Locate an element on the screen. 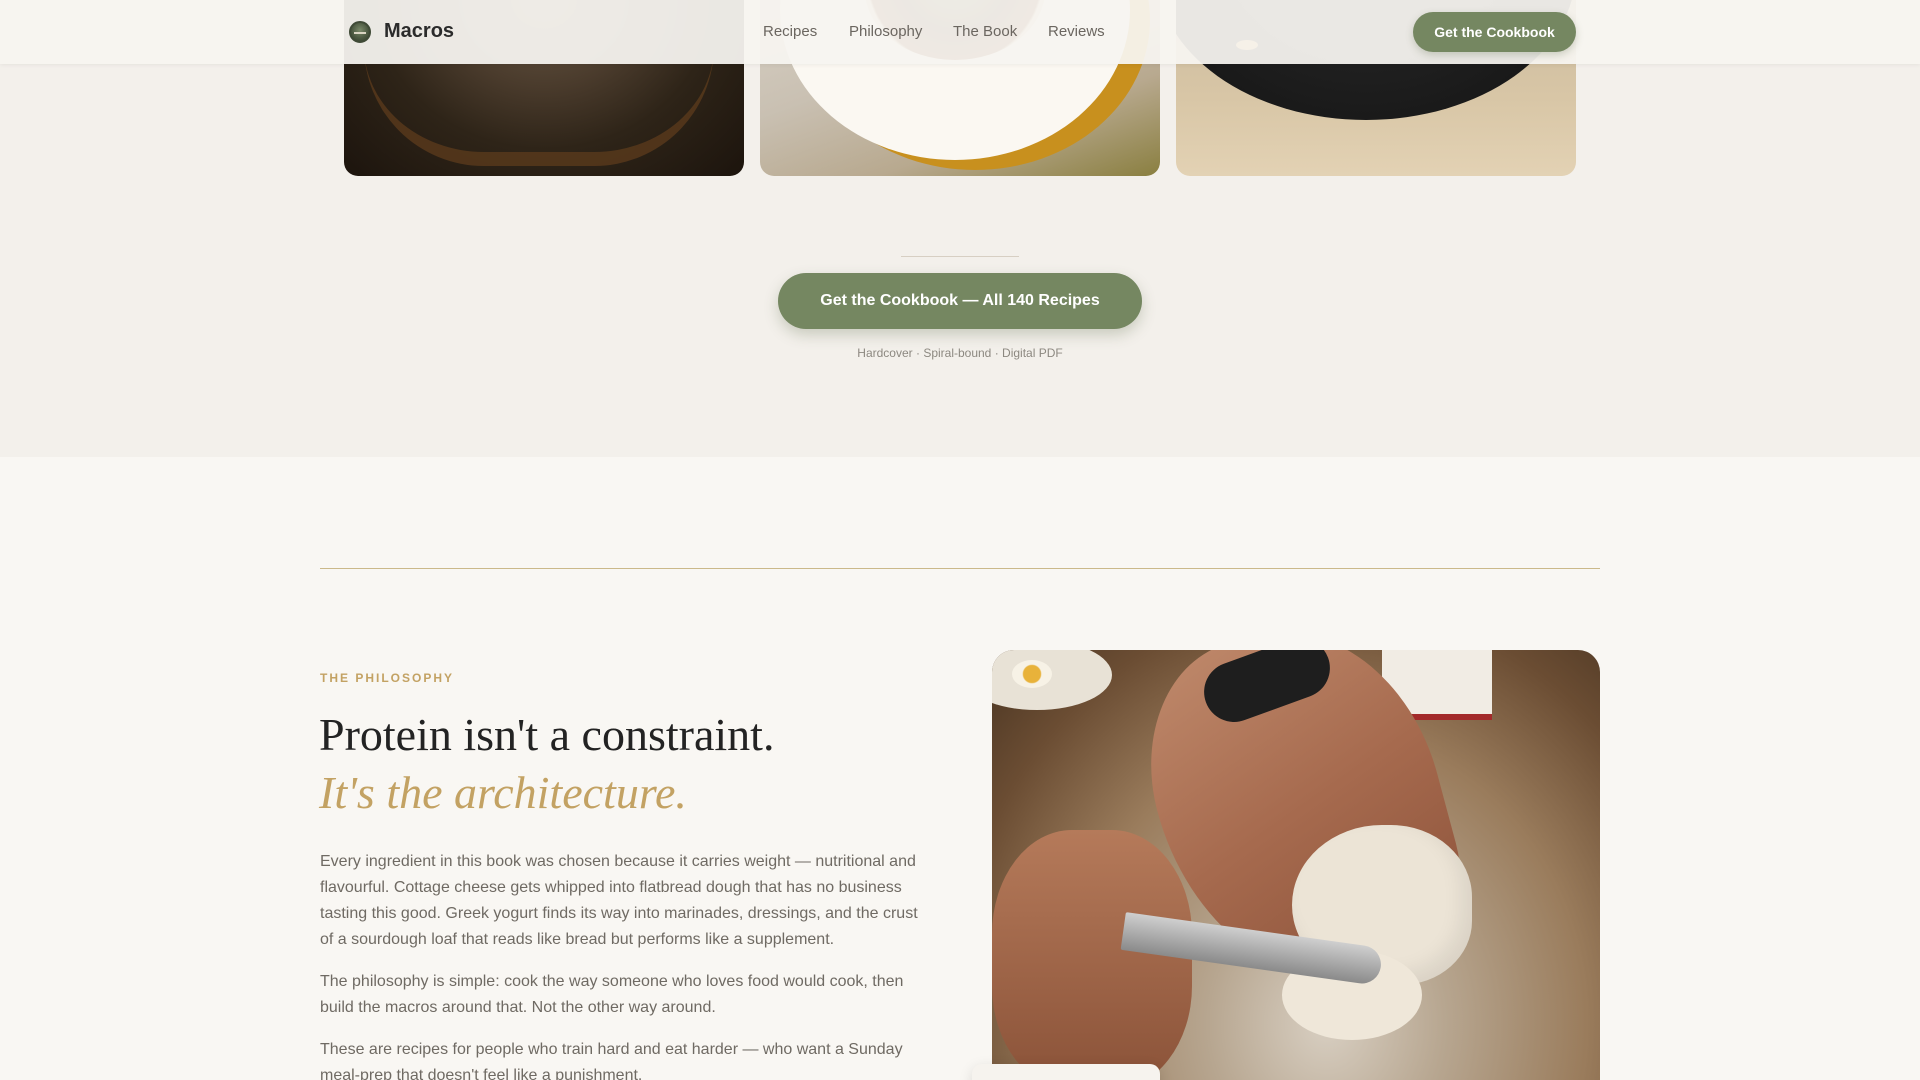 The height and width of the screenshot is (1080, 1920). logo-icon is located at coordinates (360, 32).